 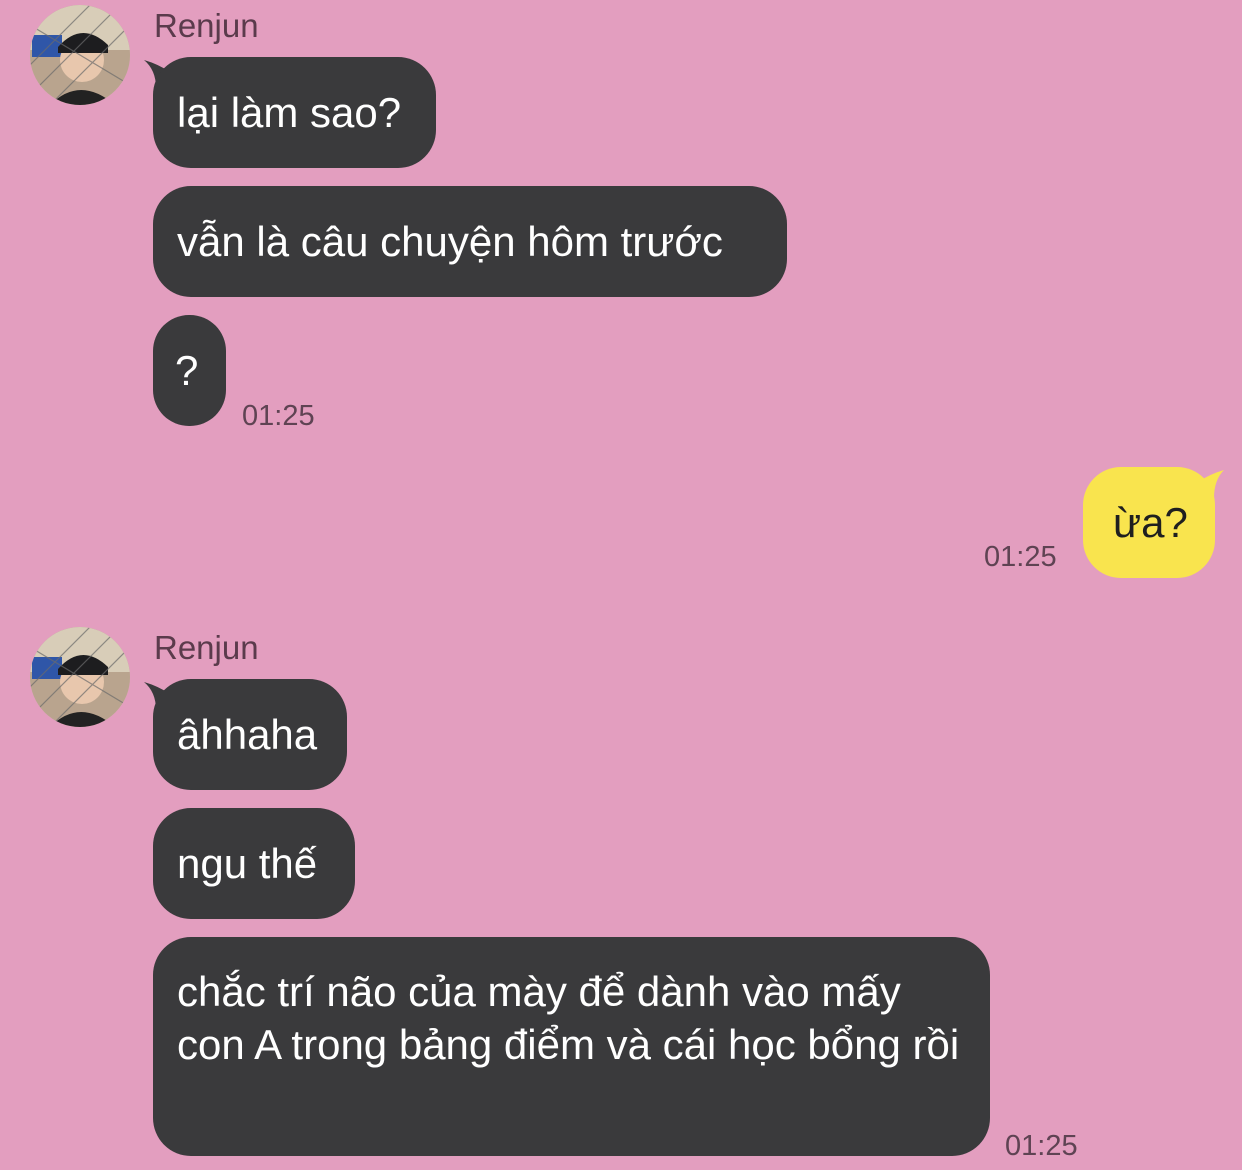 I want to click on message-text: âhhaha, so click(x=247, y=734).